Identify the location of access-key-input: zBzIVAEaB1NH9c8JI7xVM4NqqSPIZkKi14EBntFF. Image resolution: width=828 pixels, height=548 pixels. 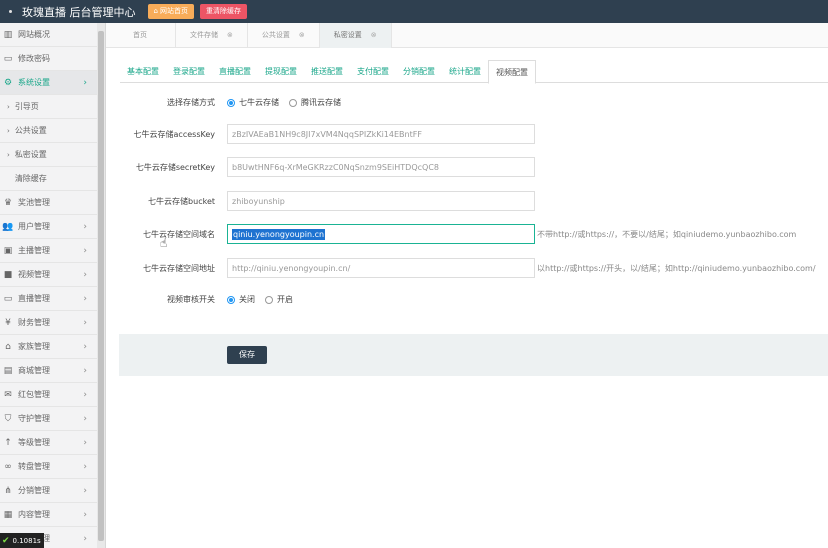
(381, 134).